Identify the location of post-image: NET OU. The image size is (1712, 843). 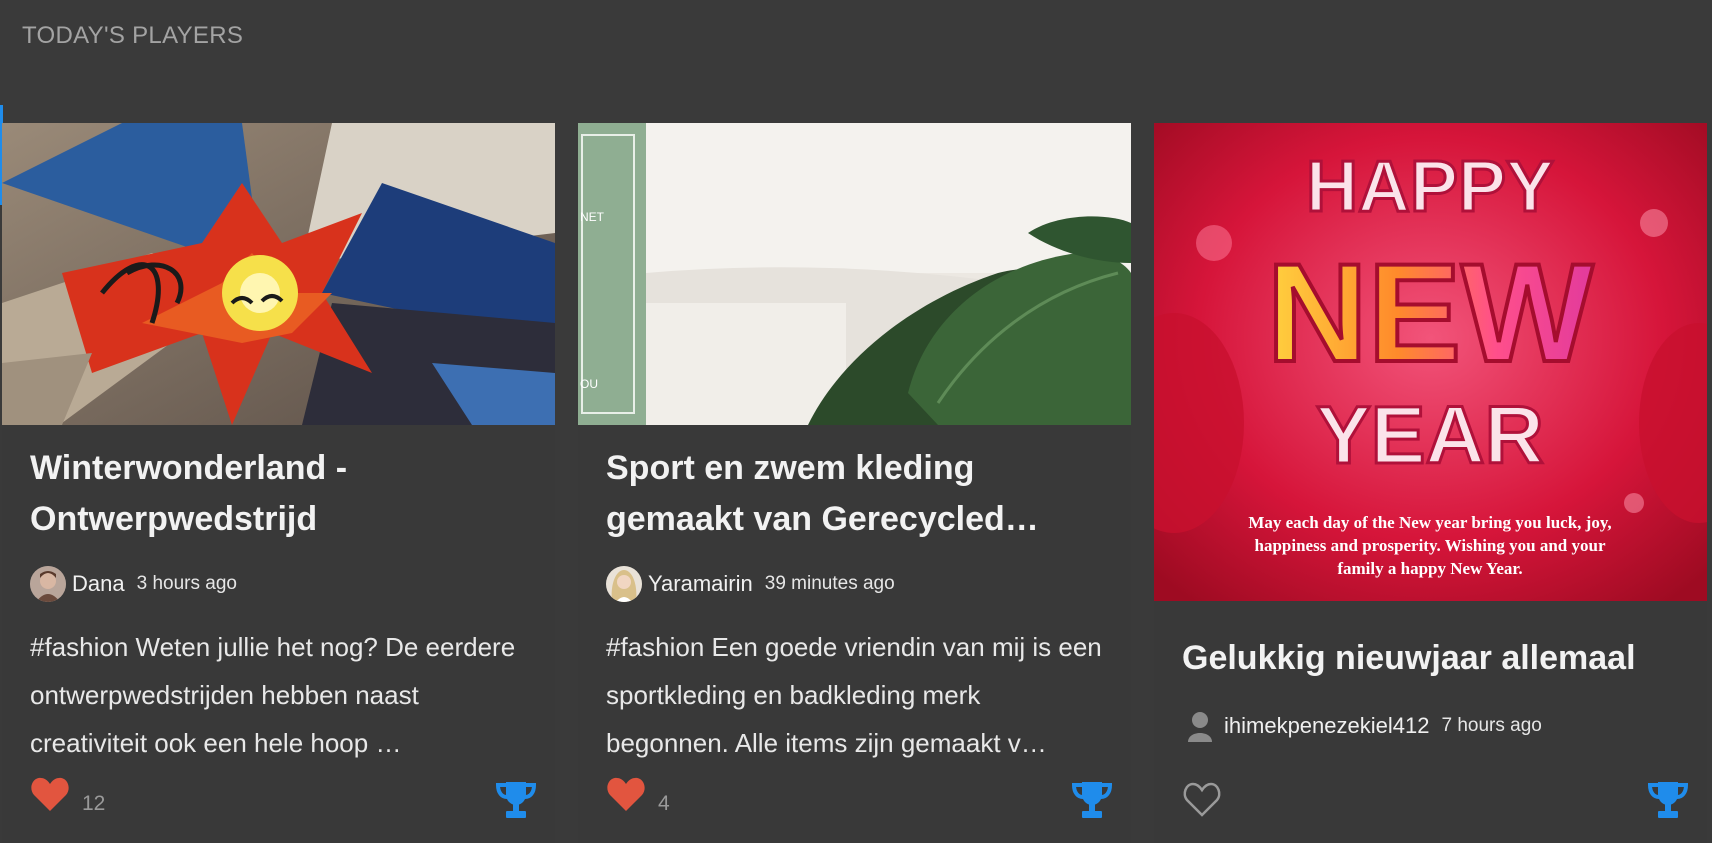
(854, 274).